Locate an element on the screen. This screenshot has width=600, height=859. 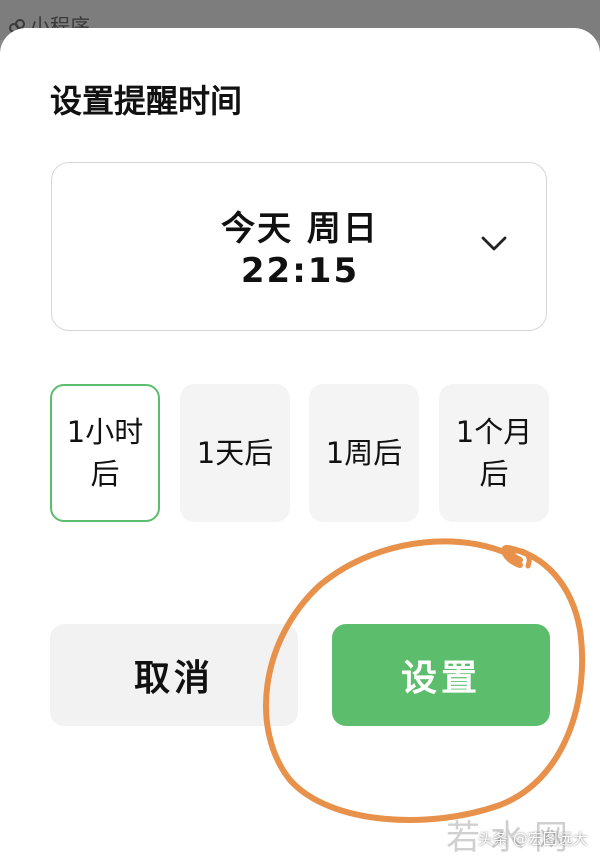
quick-option-1-day: 1天后 is located at coordinates (235, 453).